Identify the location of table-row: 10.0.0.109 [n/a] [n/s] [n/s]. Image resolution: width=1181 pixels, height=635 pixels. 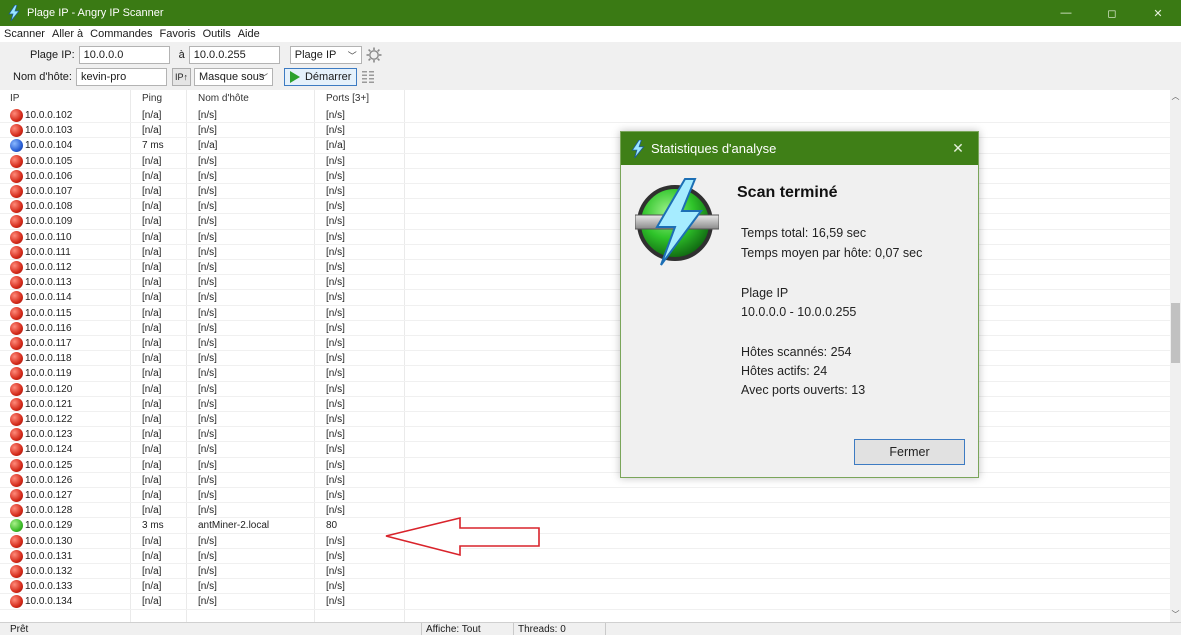
(585, 222).